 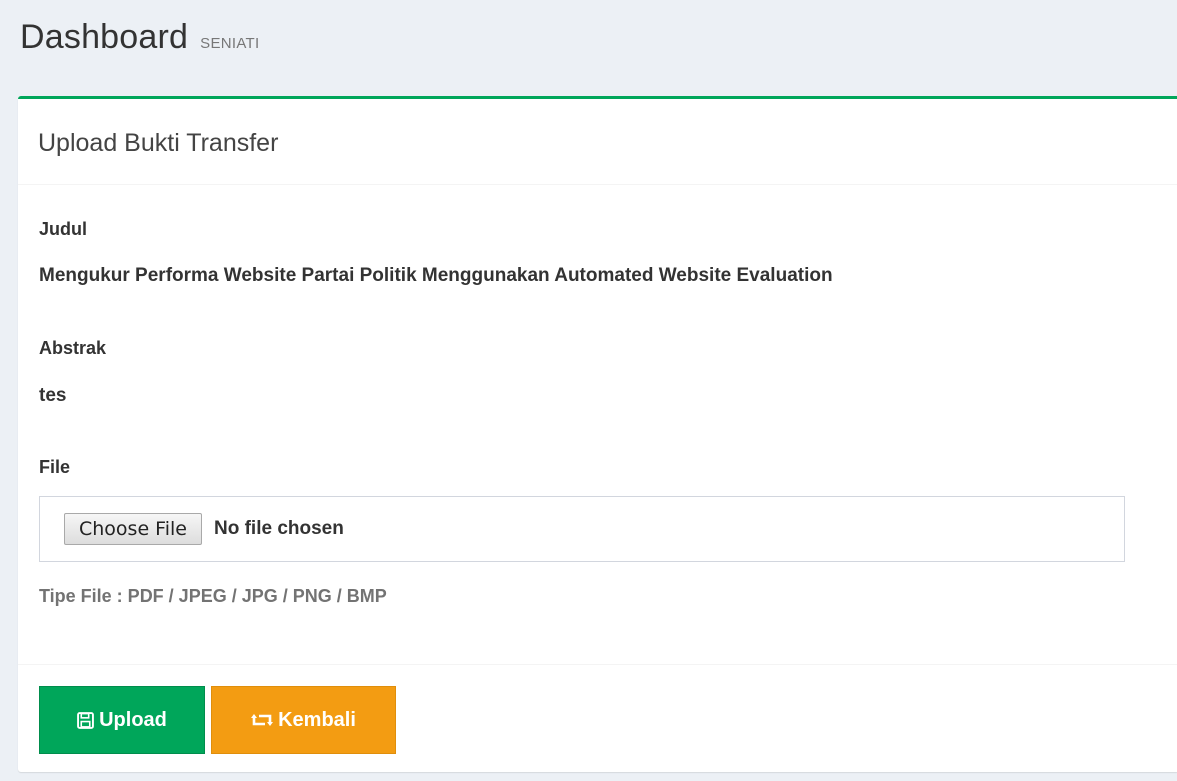 I want to click on back-button: Kembali, so click(x=303, y=720).